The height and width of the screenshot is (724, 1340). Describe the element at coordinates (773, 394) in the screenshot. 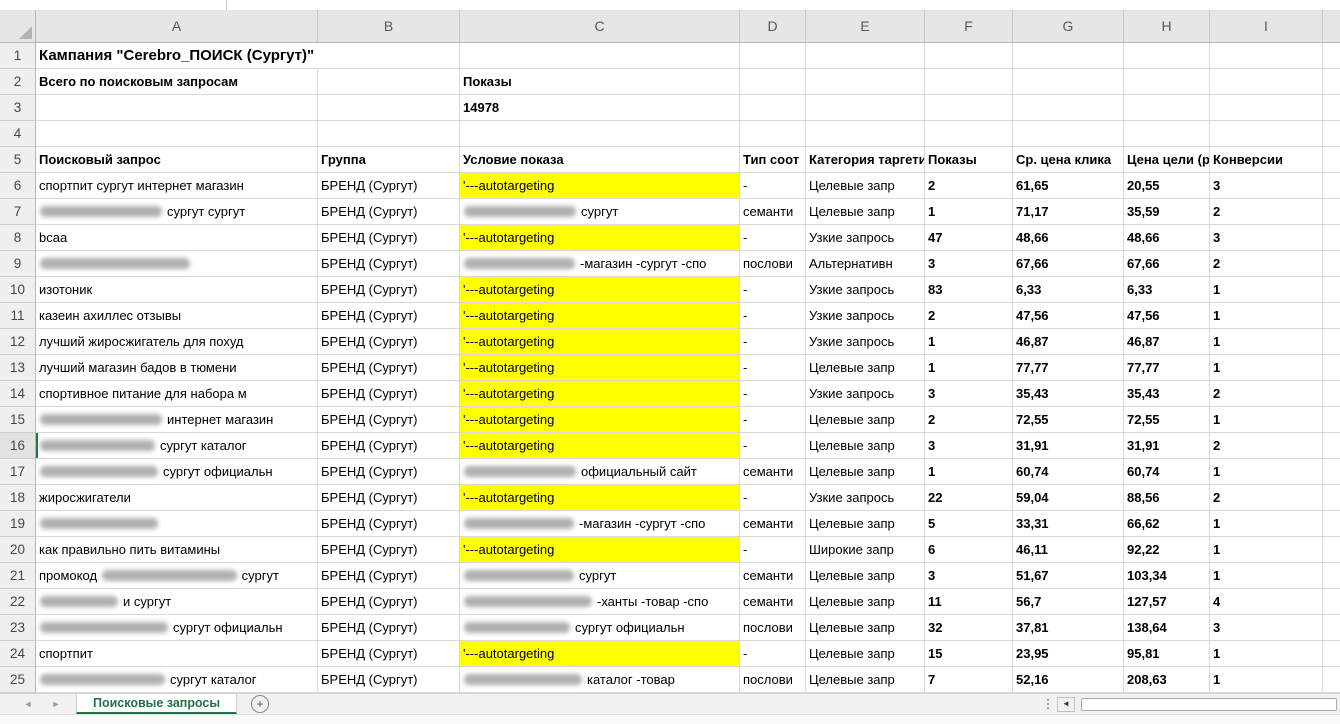

I see `cell-D14: -` at that location.